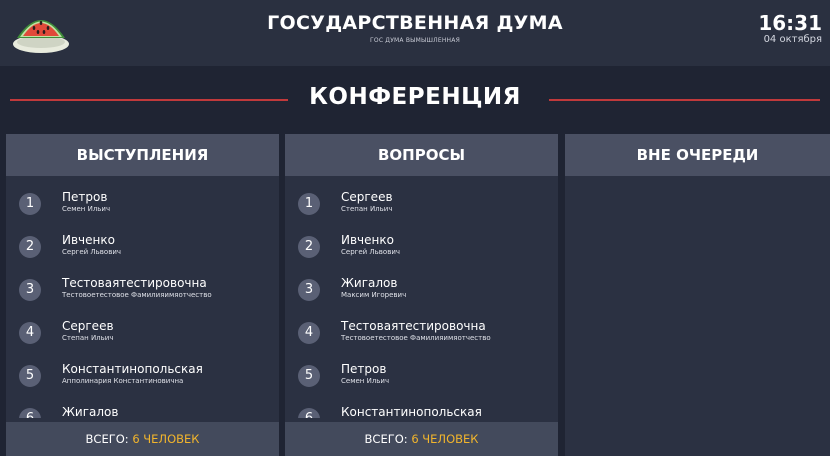  I want to click on divider-right, so click(684, 100).